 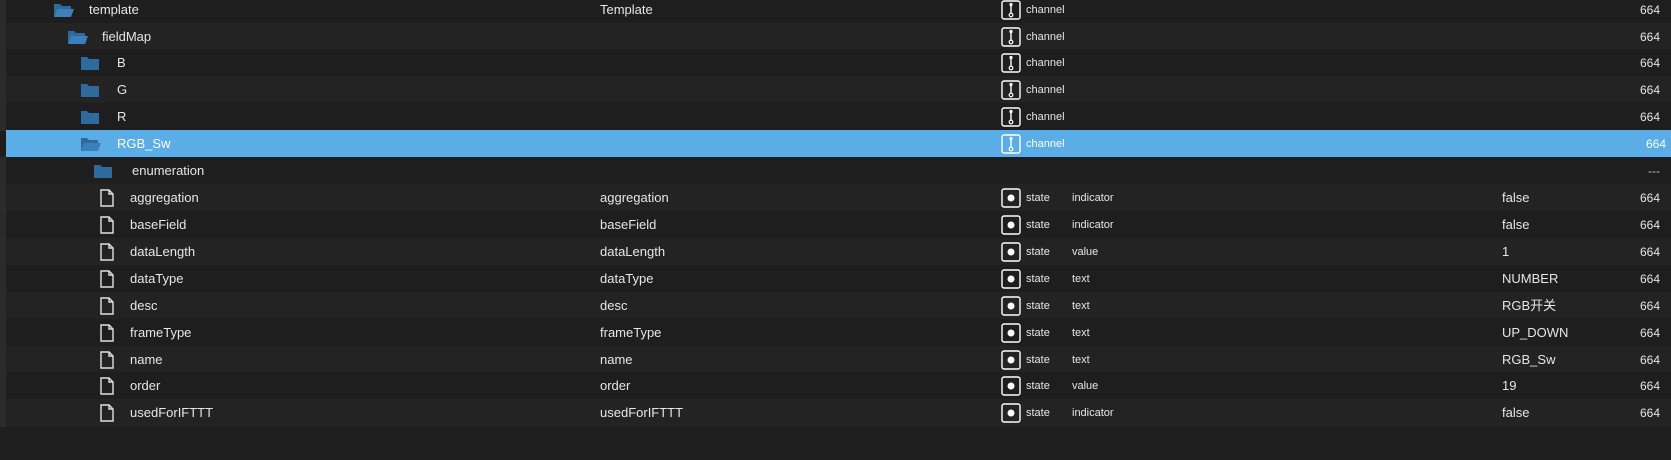 I want to click on object-id: RGB_Sw, so click(x=144, y=143).